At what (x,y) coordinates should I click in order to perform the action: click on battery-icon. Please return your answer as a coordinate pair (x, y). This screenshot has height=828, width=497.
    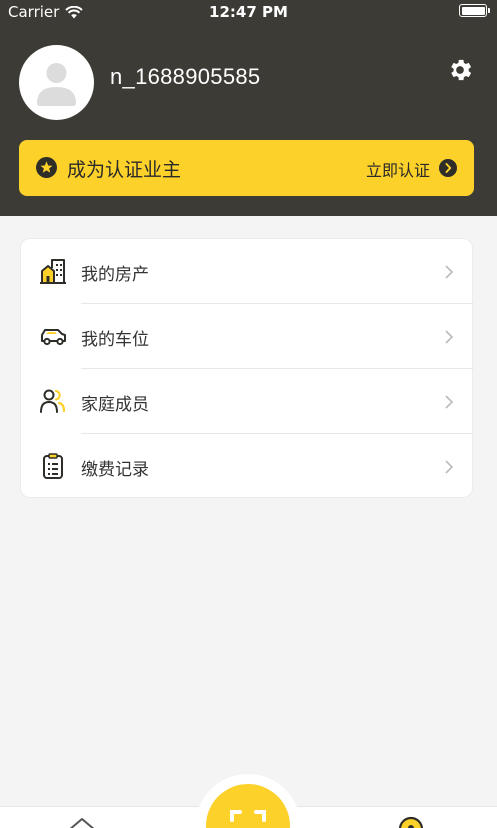
    Looking at the image, I should click on (474, 10).